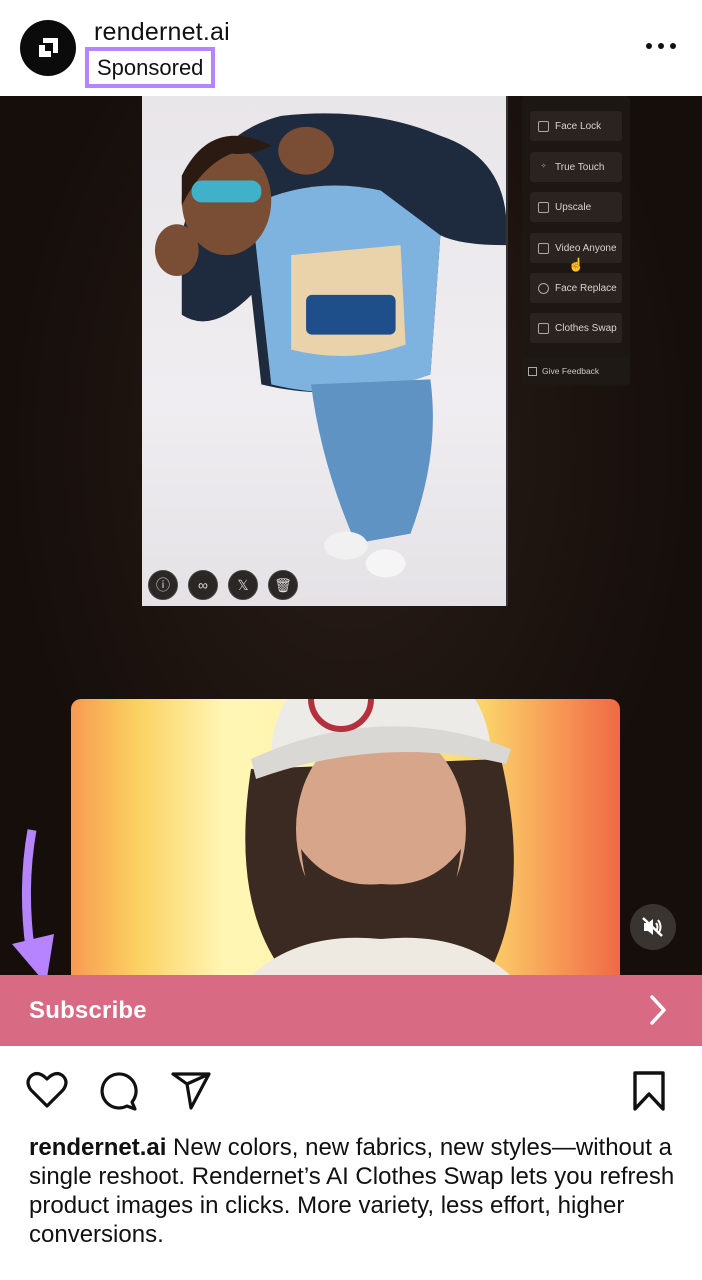 This screenshot has height=1280, width=702. I want to click on tool-label: Face Replace, so click(586, 288).